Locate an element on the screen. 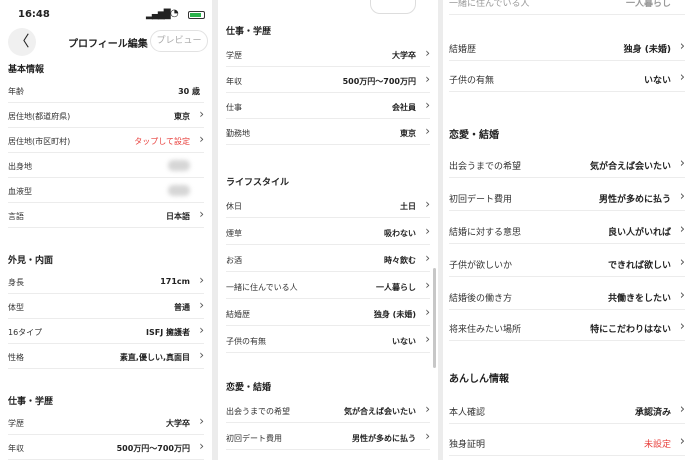 Image resolution: width=690 pixels, height=460 pixels. row-value: 共働きをしたい is located at coordinates (639, 299).